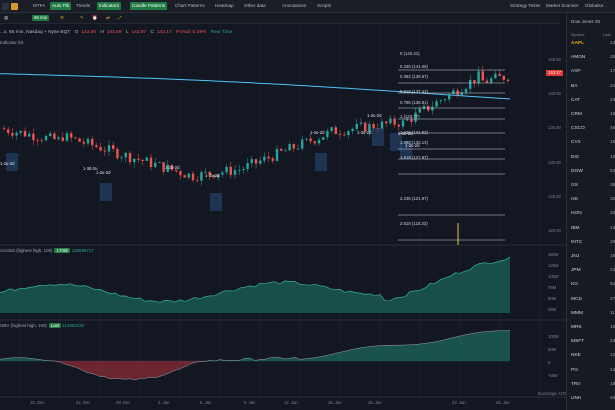 Image resolution: width=615 pixels, height=410 pixels. What do you see at coordinates (593, 300) in the screenshot?
I see `watchlist-row: MCD 273` at bounding box center [593, 300].